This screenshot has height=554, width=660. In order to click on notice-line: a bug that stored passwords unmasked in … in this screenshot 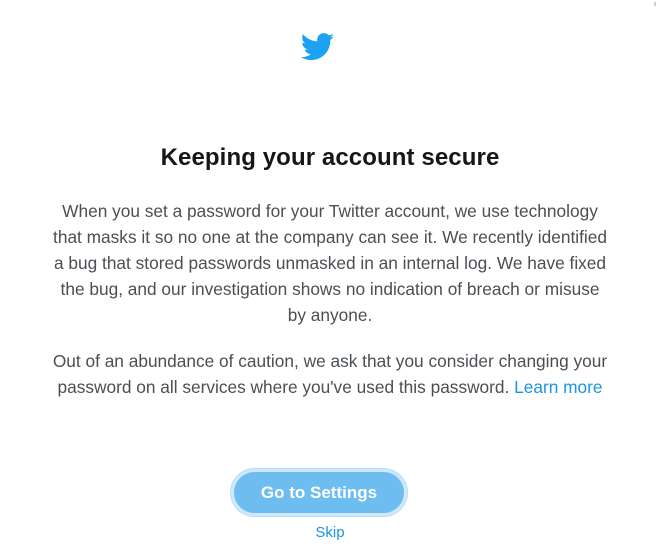, I will do `click(330, 263)`.